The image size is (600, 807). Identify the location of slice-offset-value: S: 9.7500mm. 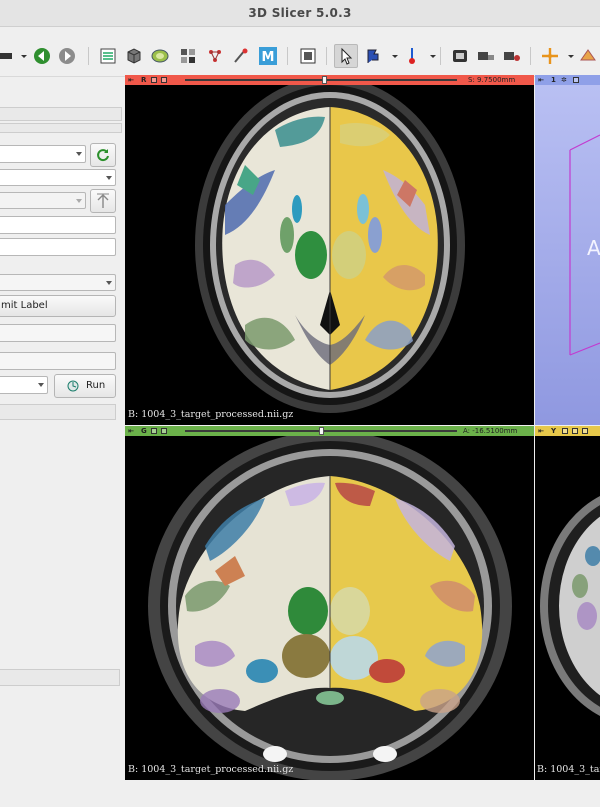
(492, 80).